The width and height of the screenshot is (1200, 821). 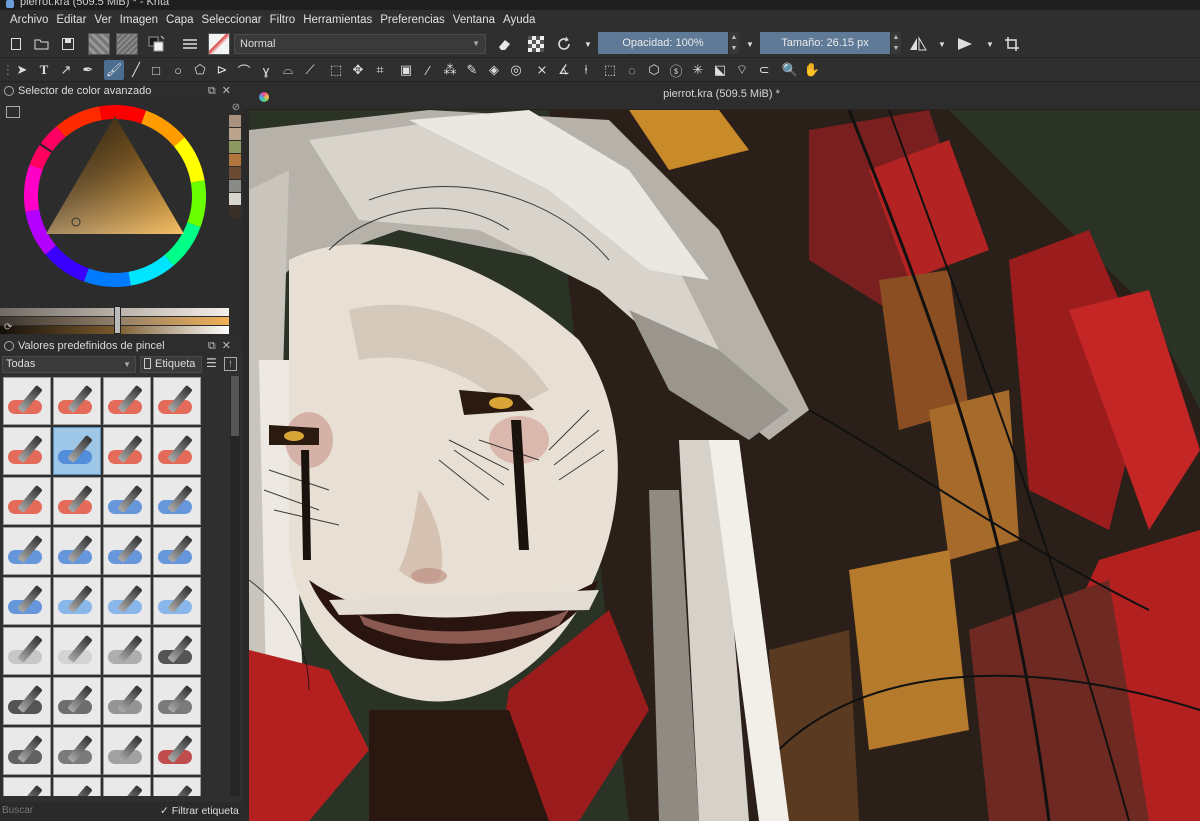 What do you see at coordinates (22, 70) in the screenshot?
I see `select-shapes-tool-icon: ➤` at bounding box center [22, 70].